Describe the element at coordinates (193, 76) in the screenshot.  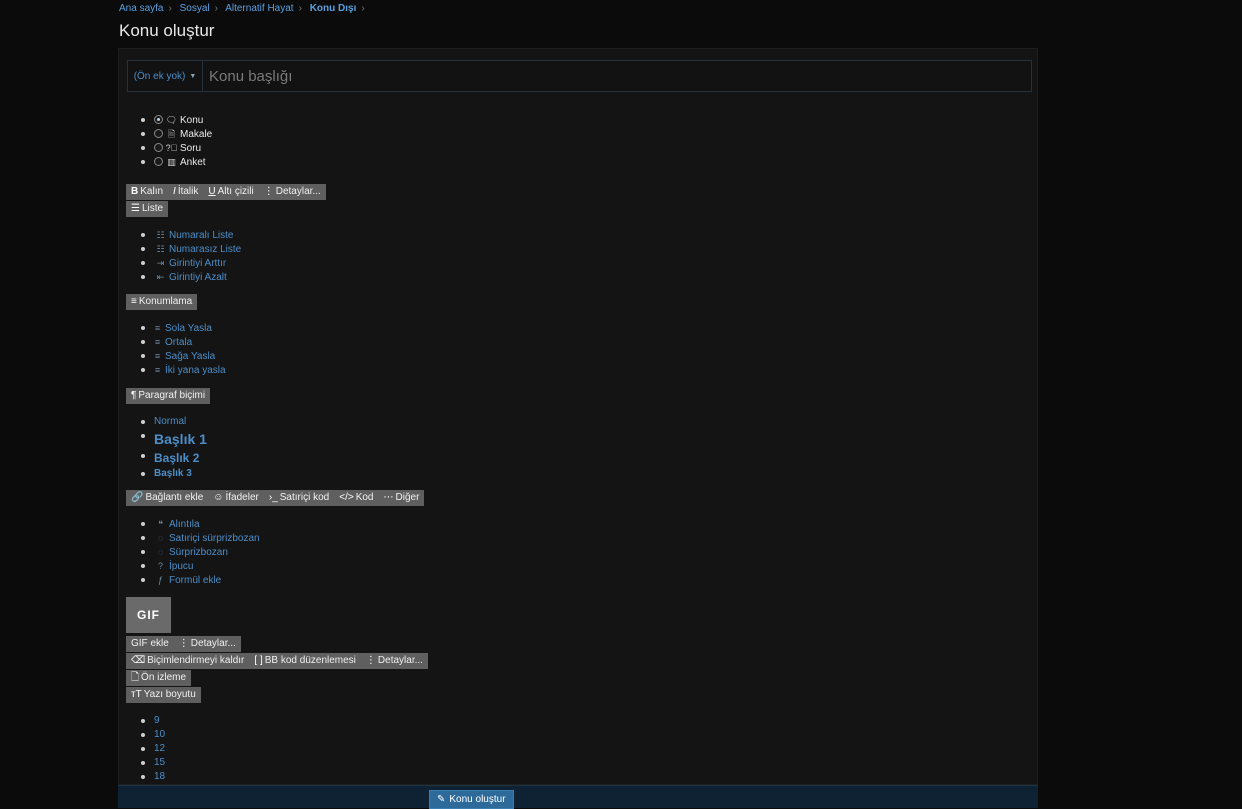
I see `caret-down-icon: ▼` at that location.